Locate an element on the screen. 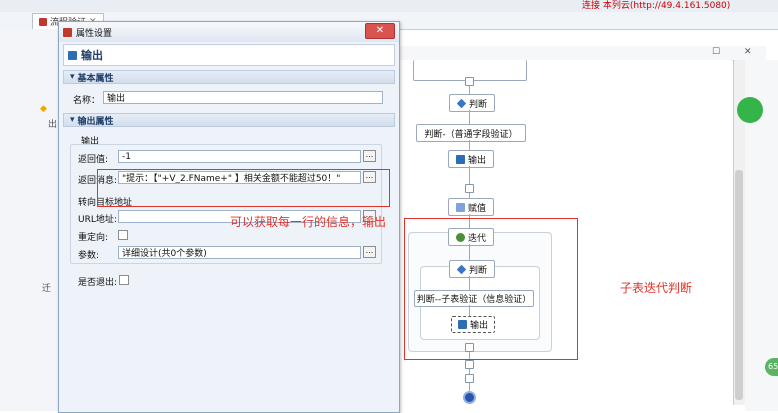 The width and height of the screenshot is (778, 413). exit-checkbox is located at coordinates (124, 280).